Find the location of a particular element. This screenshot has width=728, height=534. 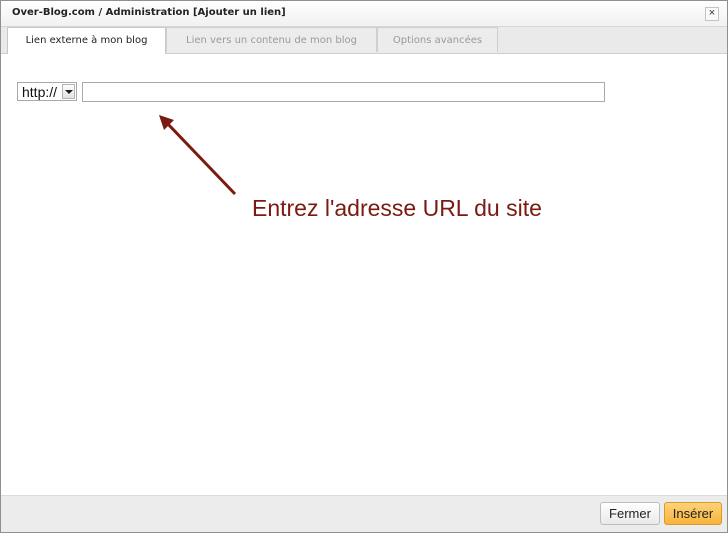

dialog-footer: Fermer Insérer is located at coordinates (364, 513).